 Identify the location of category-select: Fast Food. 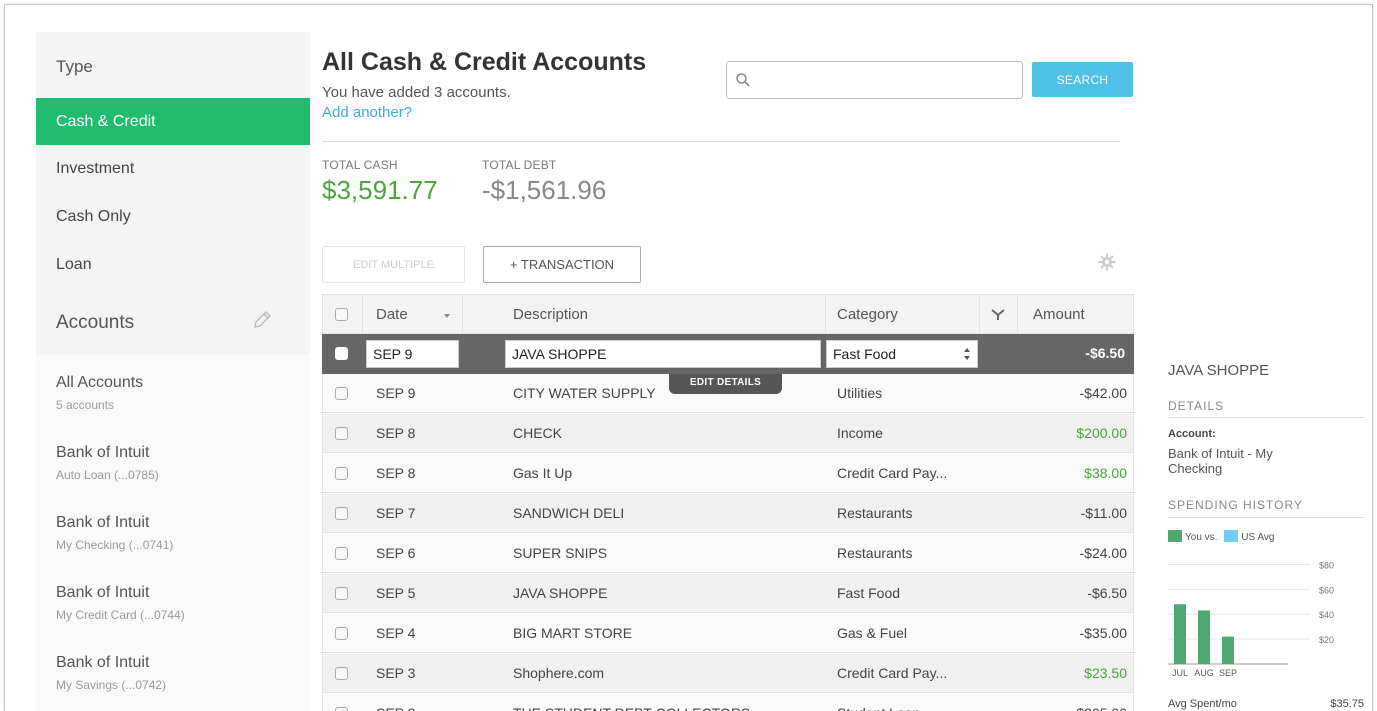
(902, 354).